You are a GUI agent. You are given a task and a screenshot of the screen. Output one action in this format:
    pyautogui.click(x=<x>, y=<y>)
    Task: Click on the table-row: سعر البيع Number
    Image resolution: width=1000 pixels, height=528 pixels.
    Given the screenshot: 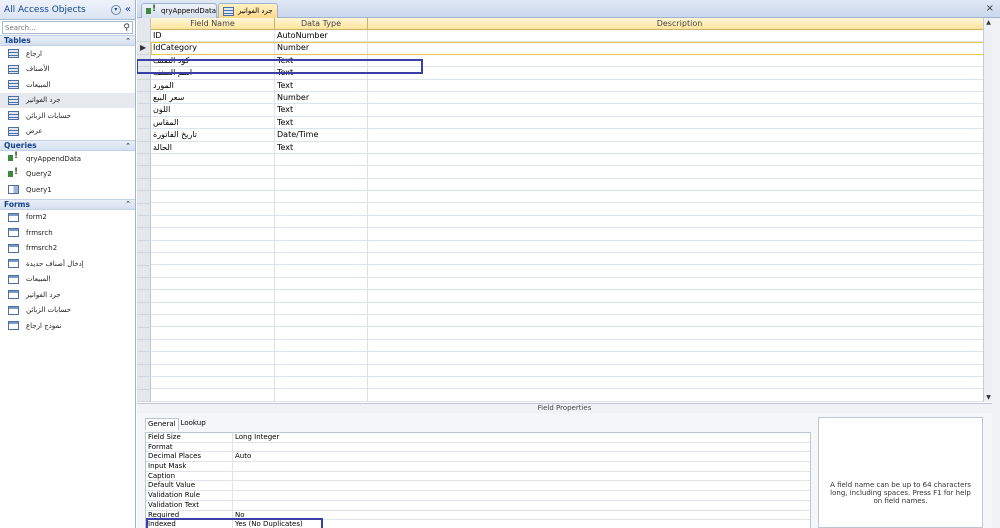 What is the action you would take?
    pyautogui.click(x=571, y=98)
    